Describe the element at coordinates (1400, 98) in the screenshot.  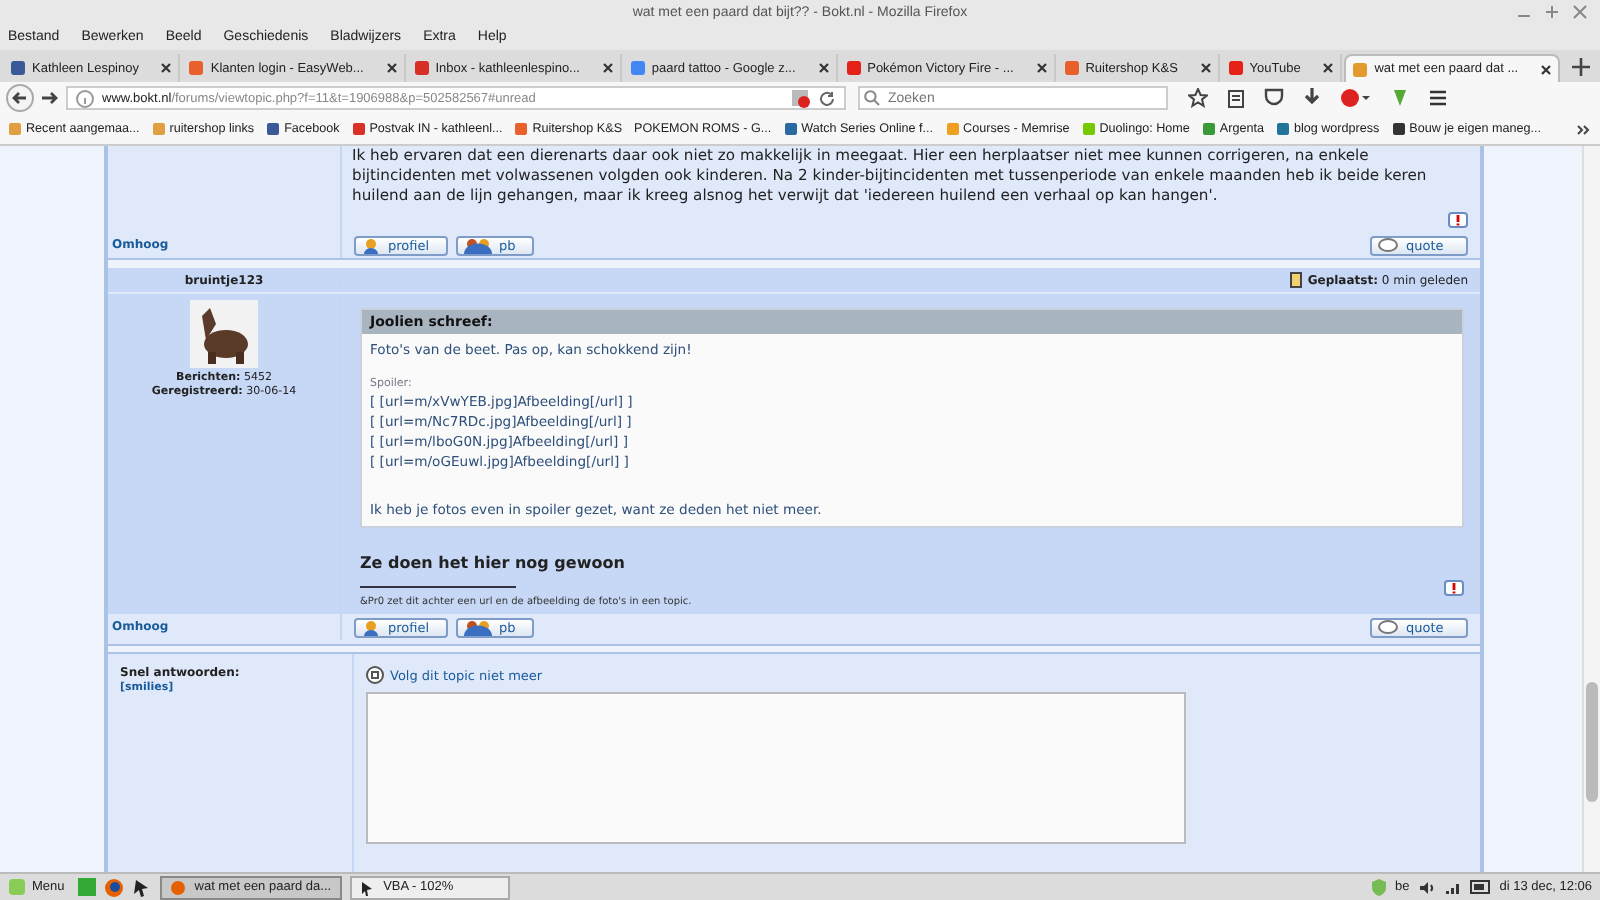
I see `download-helper-icon` at that location.